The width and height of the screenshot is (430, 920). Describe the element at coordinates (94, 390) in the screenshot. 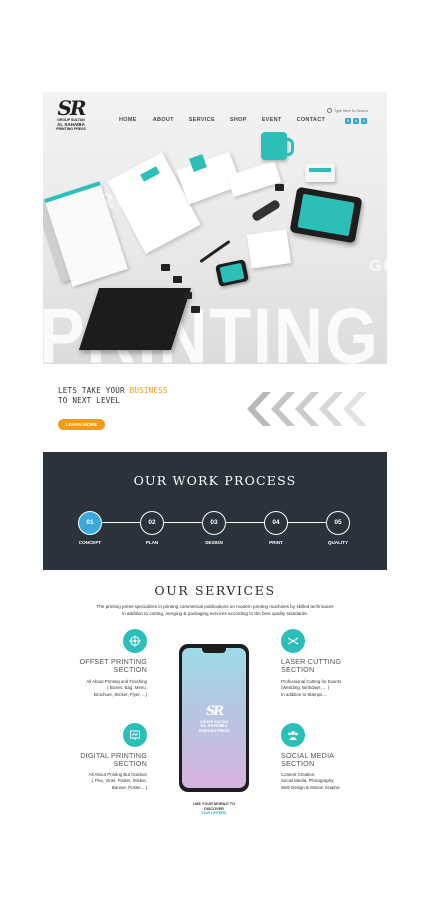

I see `tagline-prefix: LETS TAKE YOUR` at that location.